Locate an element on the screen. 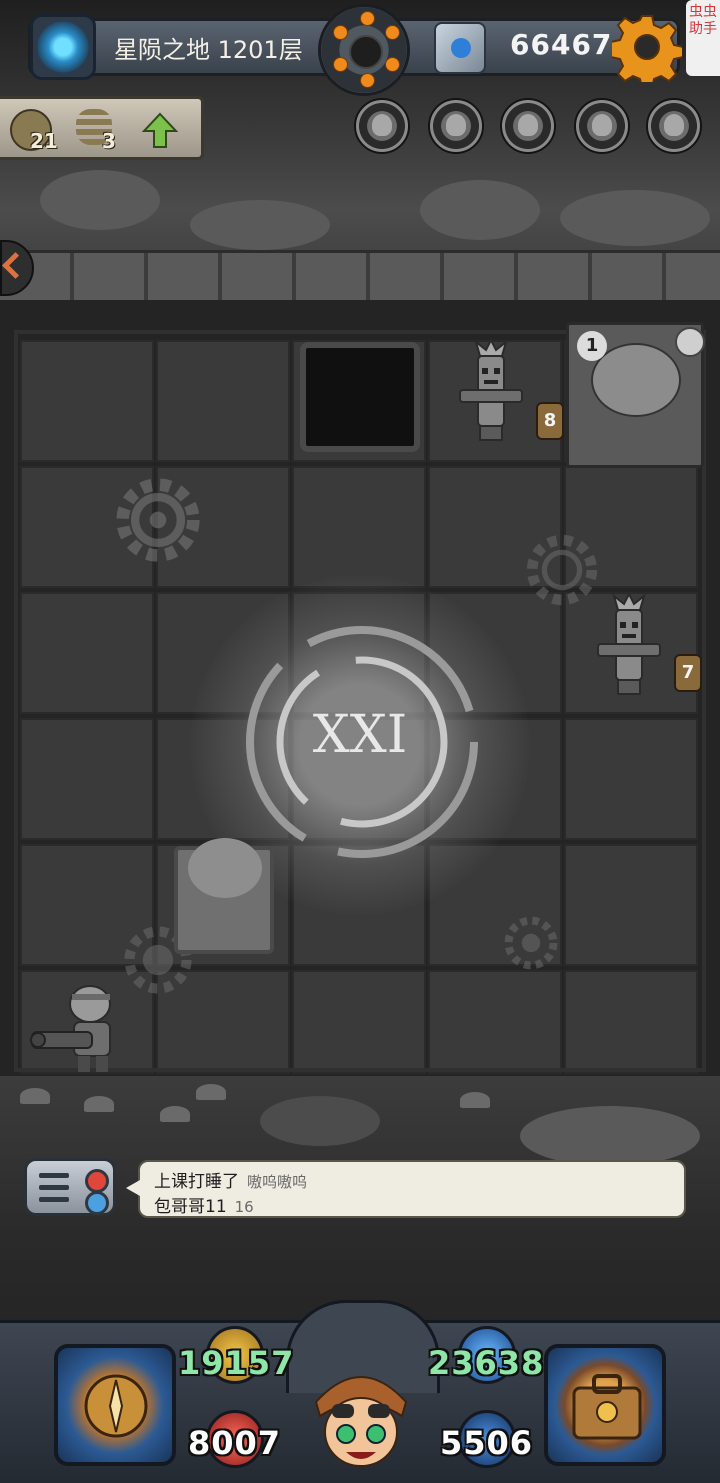 Image resolution: width=720 pixels, height=1483 pixels. portal-icon is located at coordinates (63, 47).